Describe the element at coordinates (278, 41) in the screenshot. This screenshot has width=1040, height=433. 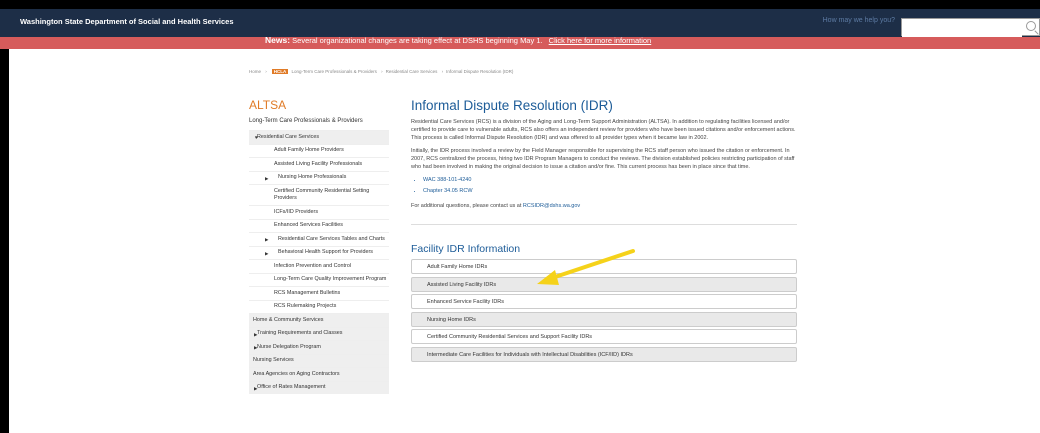
I see `news-label: News:` at that location.